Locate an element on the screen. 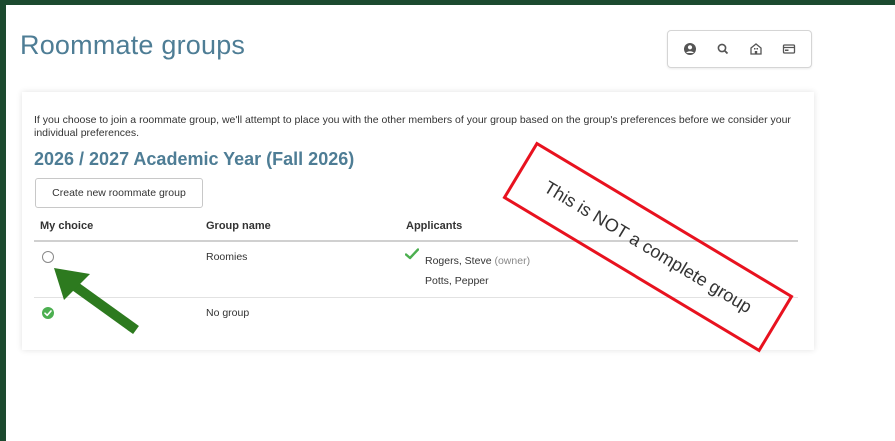 The image size is (895, 441). icon-toolbar is located at coordinates (739, 49).